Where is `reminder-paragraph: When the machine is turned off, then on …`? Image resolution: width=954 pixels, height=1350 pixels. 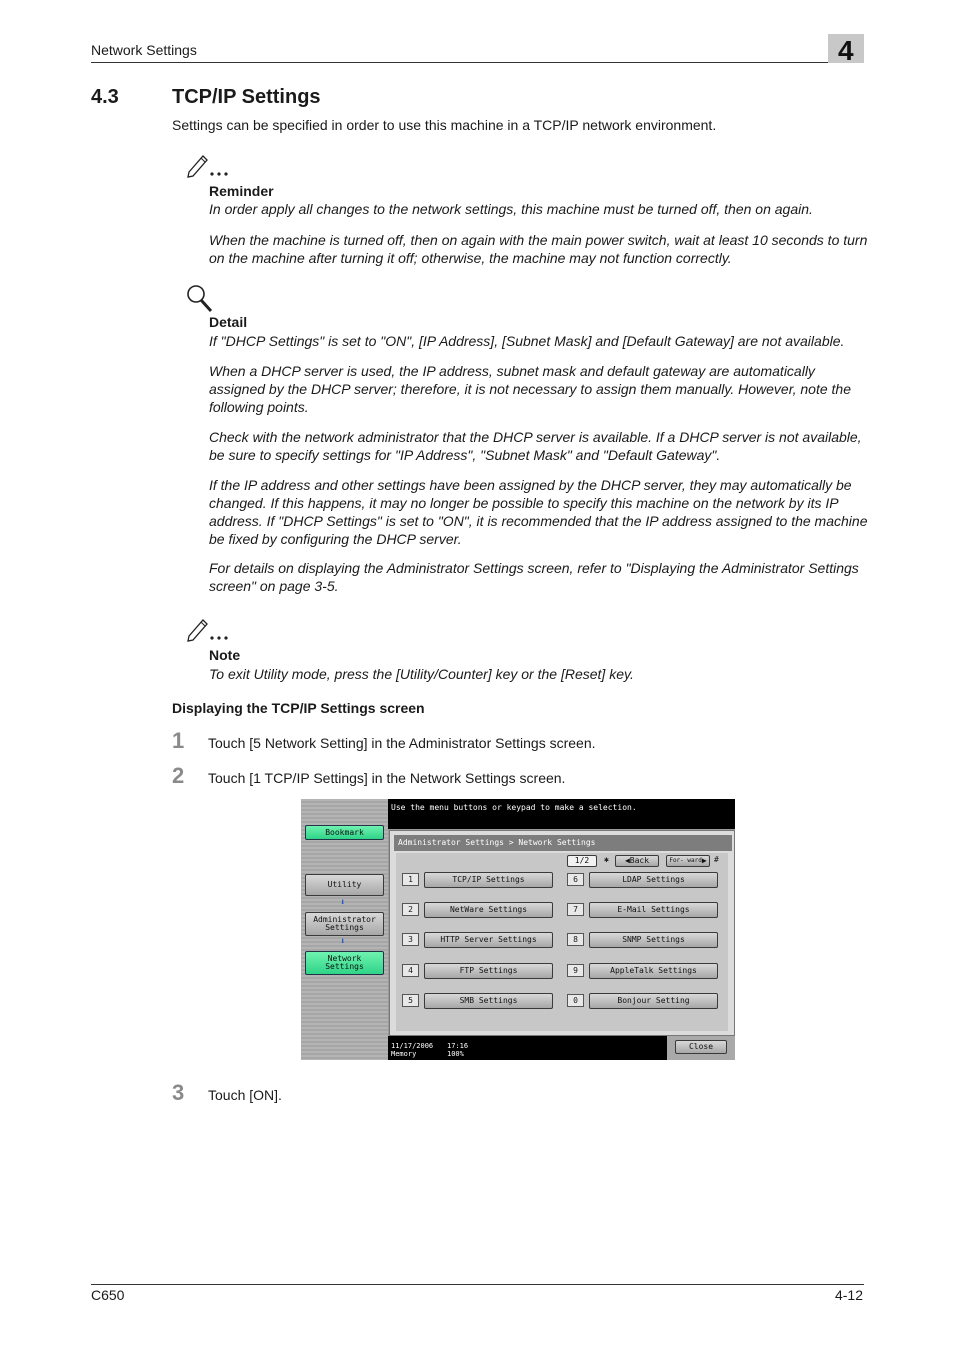 reminder-paragraph: When the machine is turned off, then on … is located at coordinates (538, 249).